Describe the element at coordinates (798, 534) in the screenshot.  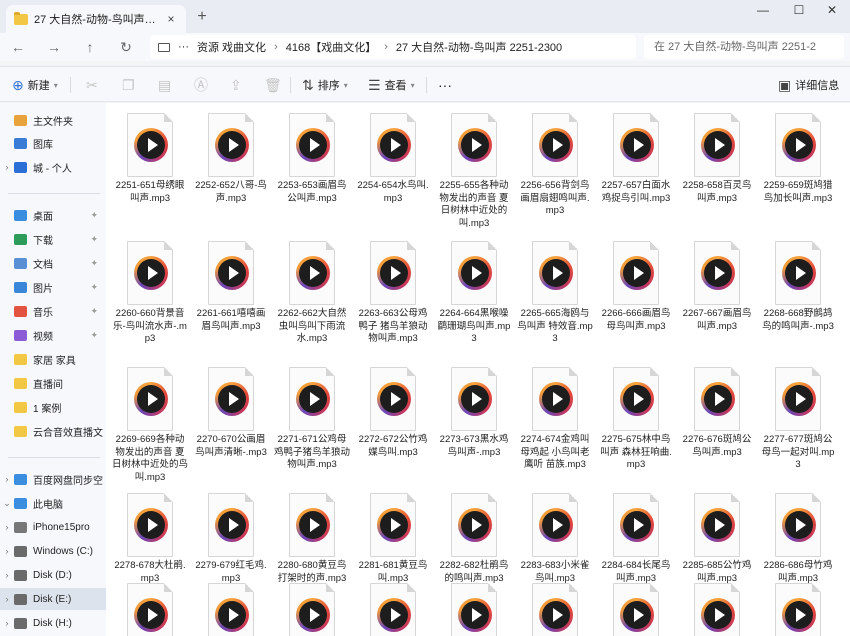
I see `file-item: 2286-686母竹鸡叫声.mp3` at that location.